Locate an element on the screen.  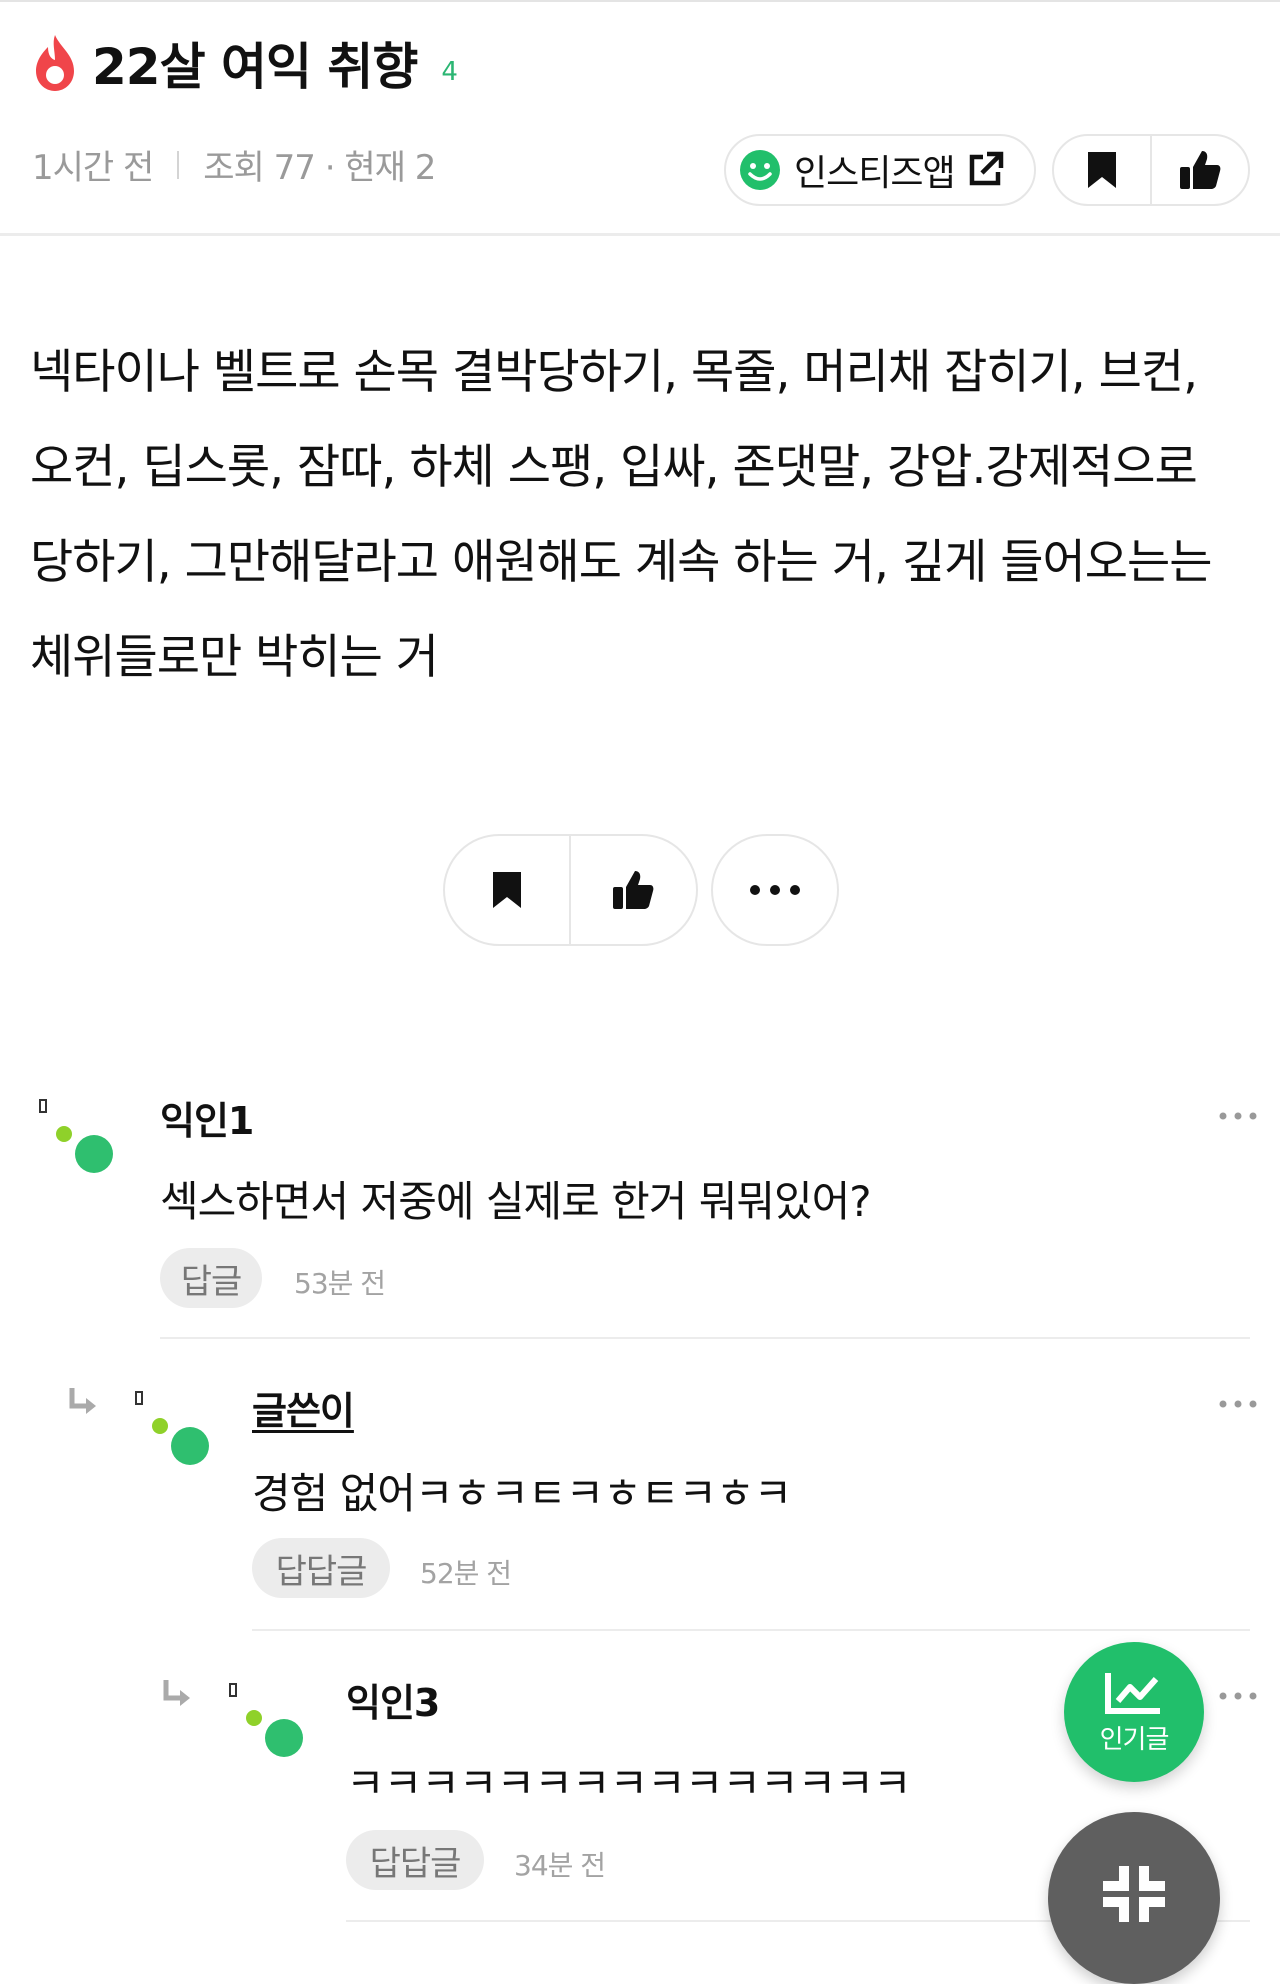
post-title: 22살 여익 취향 is located at coordinates (255, 67).